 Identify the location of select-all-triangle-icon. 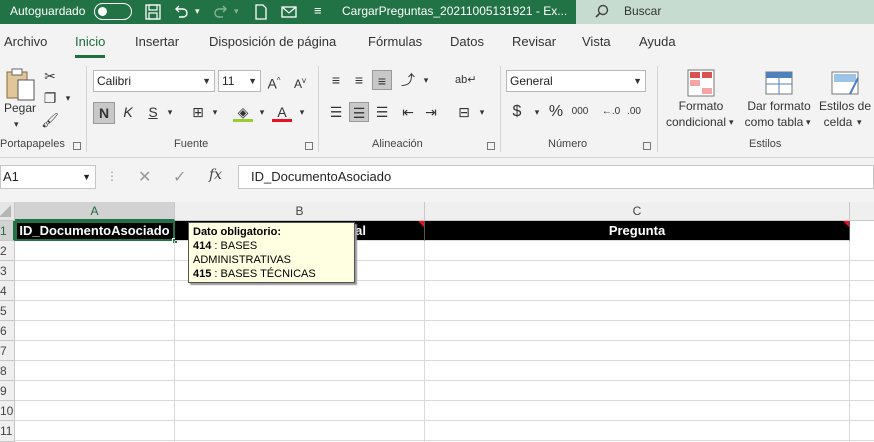
(5, 211).